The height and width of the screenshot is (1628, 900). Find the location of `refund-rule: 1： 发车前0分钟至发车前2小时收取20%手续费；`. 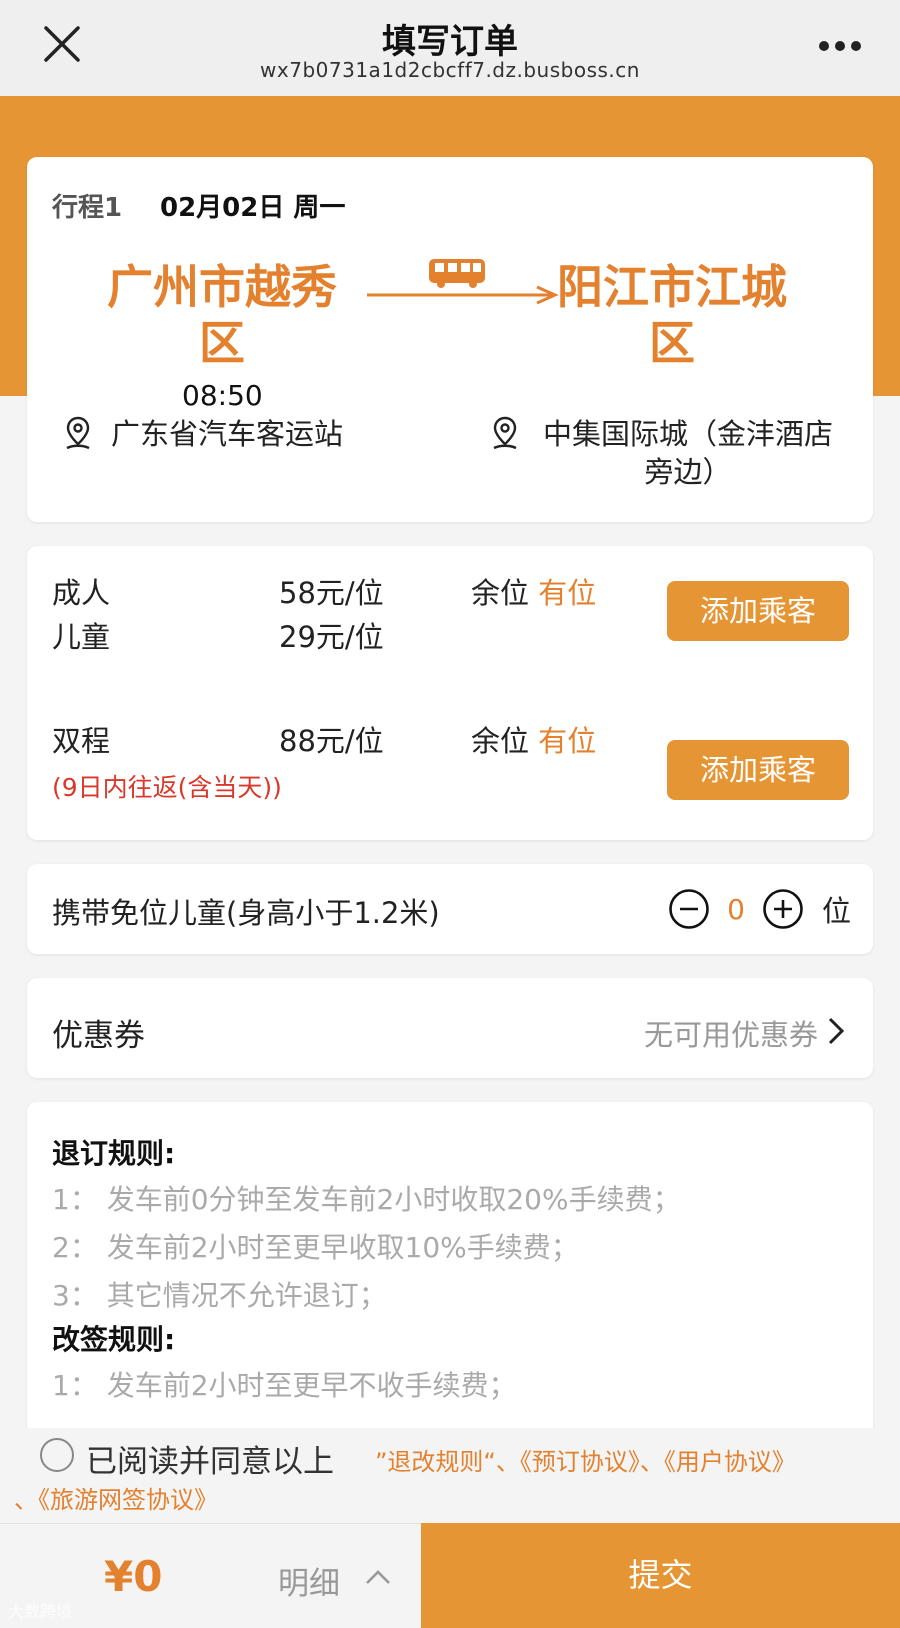

refund-rule: 1： 发车前0分钟至发车前2小时收取20%手续费； is located at coordinates (366, 1199).